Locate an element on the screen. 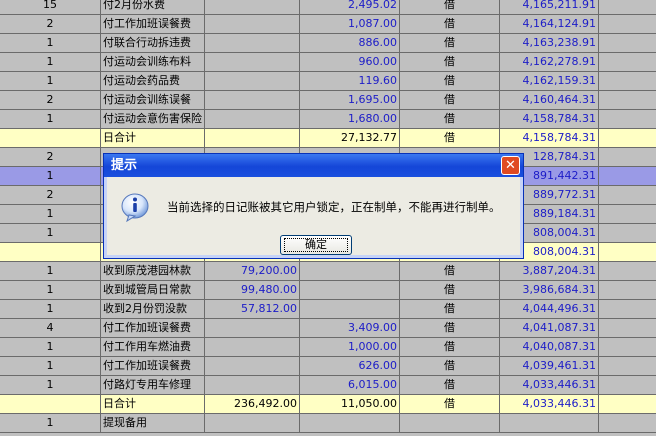  table-row: 1 付路灯专用车修理 6,015.00 借 4,033,446.31 is located at coordinates (328, 385).